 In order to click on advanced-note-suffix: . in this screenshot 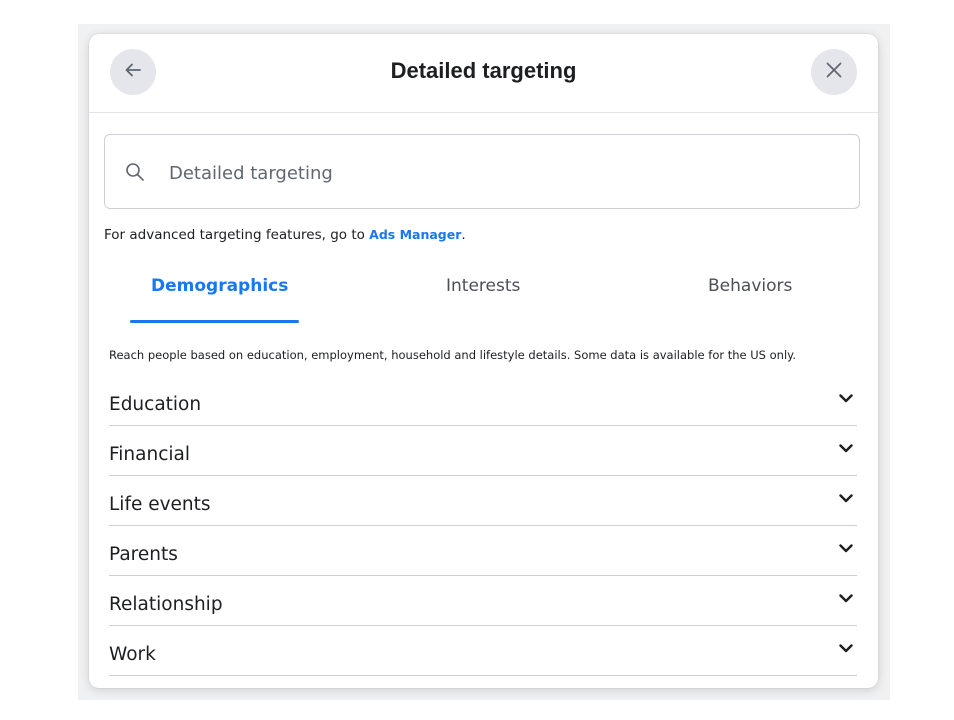, I will do `click(463, 235)`.